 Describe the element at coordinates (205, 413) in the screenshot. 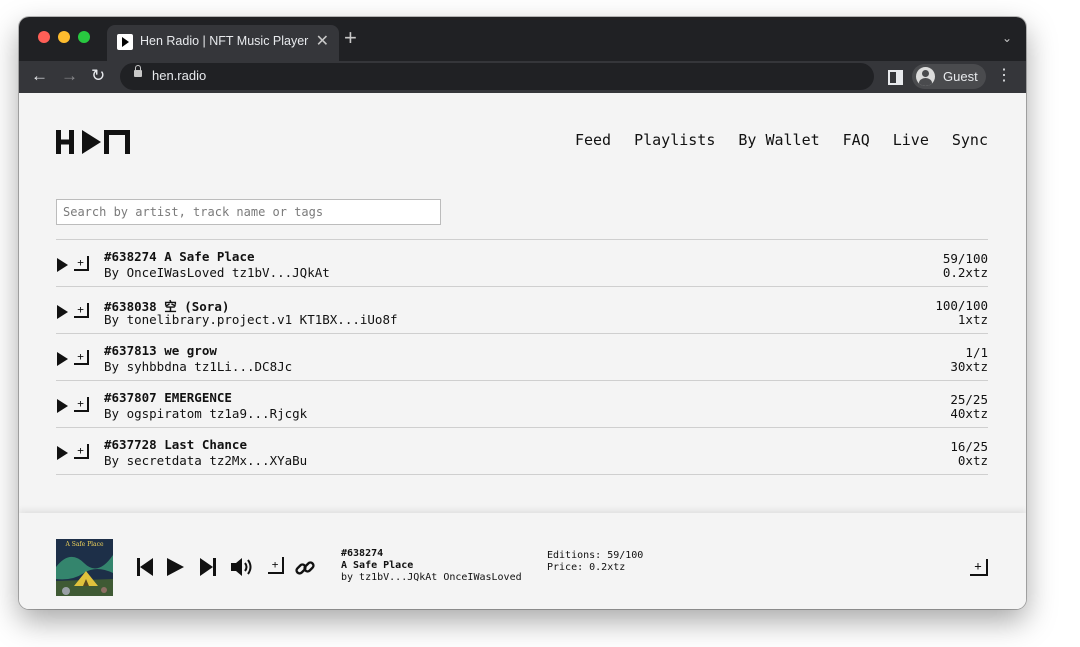

I see `track-artist: By ogspiratom tz1a9...Rjcgk` at that location.